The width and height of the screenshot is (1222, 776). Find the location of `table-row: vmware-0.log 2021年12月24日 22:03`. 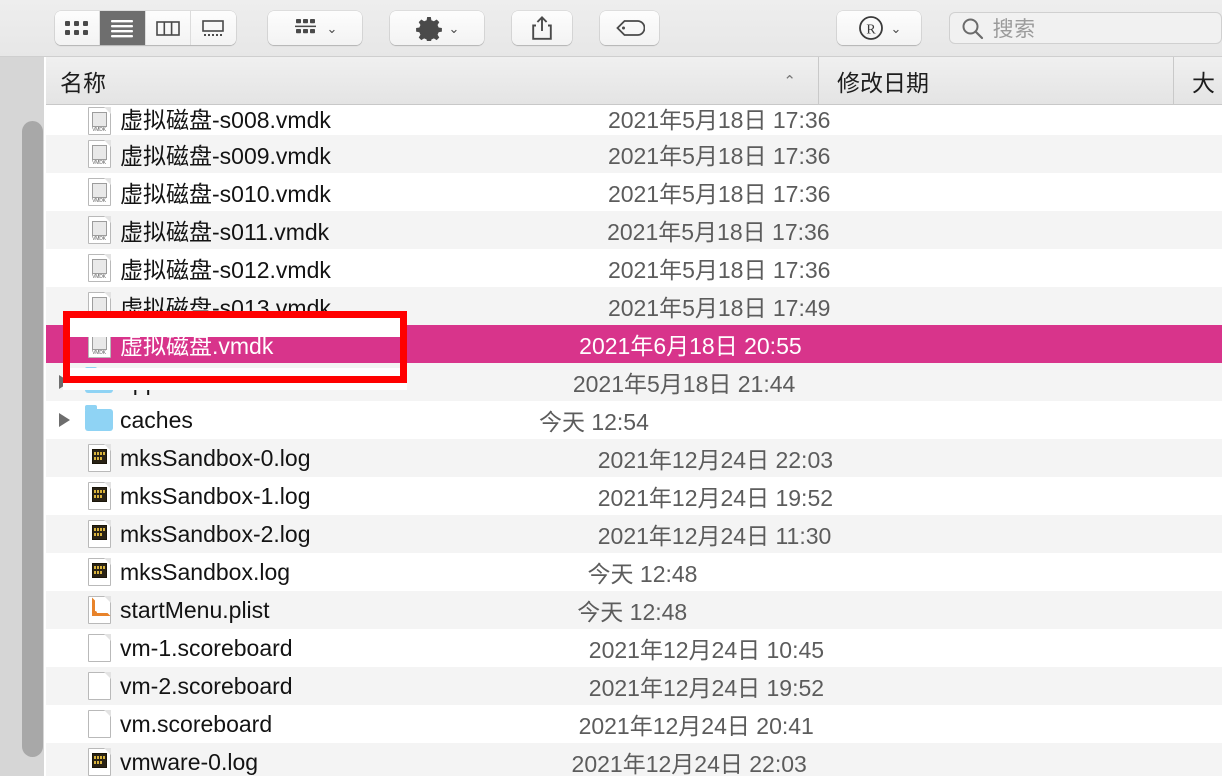

table-row: vmware-0.log 2021年12月24日 22:03 is located at coordinates (634, 759).